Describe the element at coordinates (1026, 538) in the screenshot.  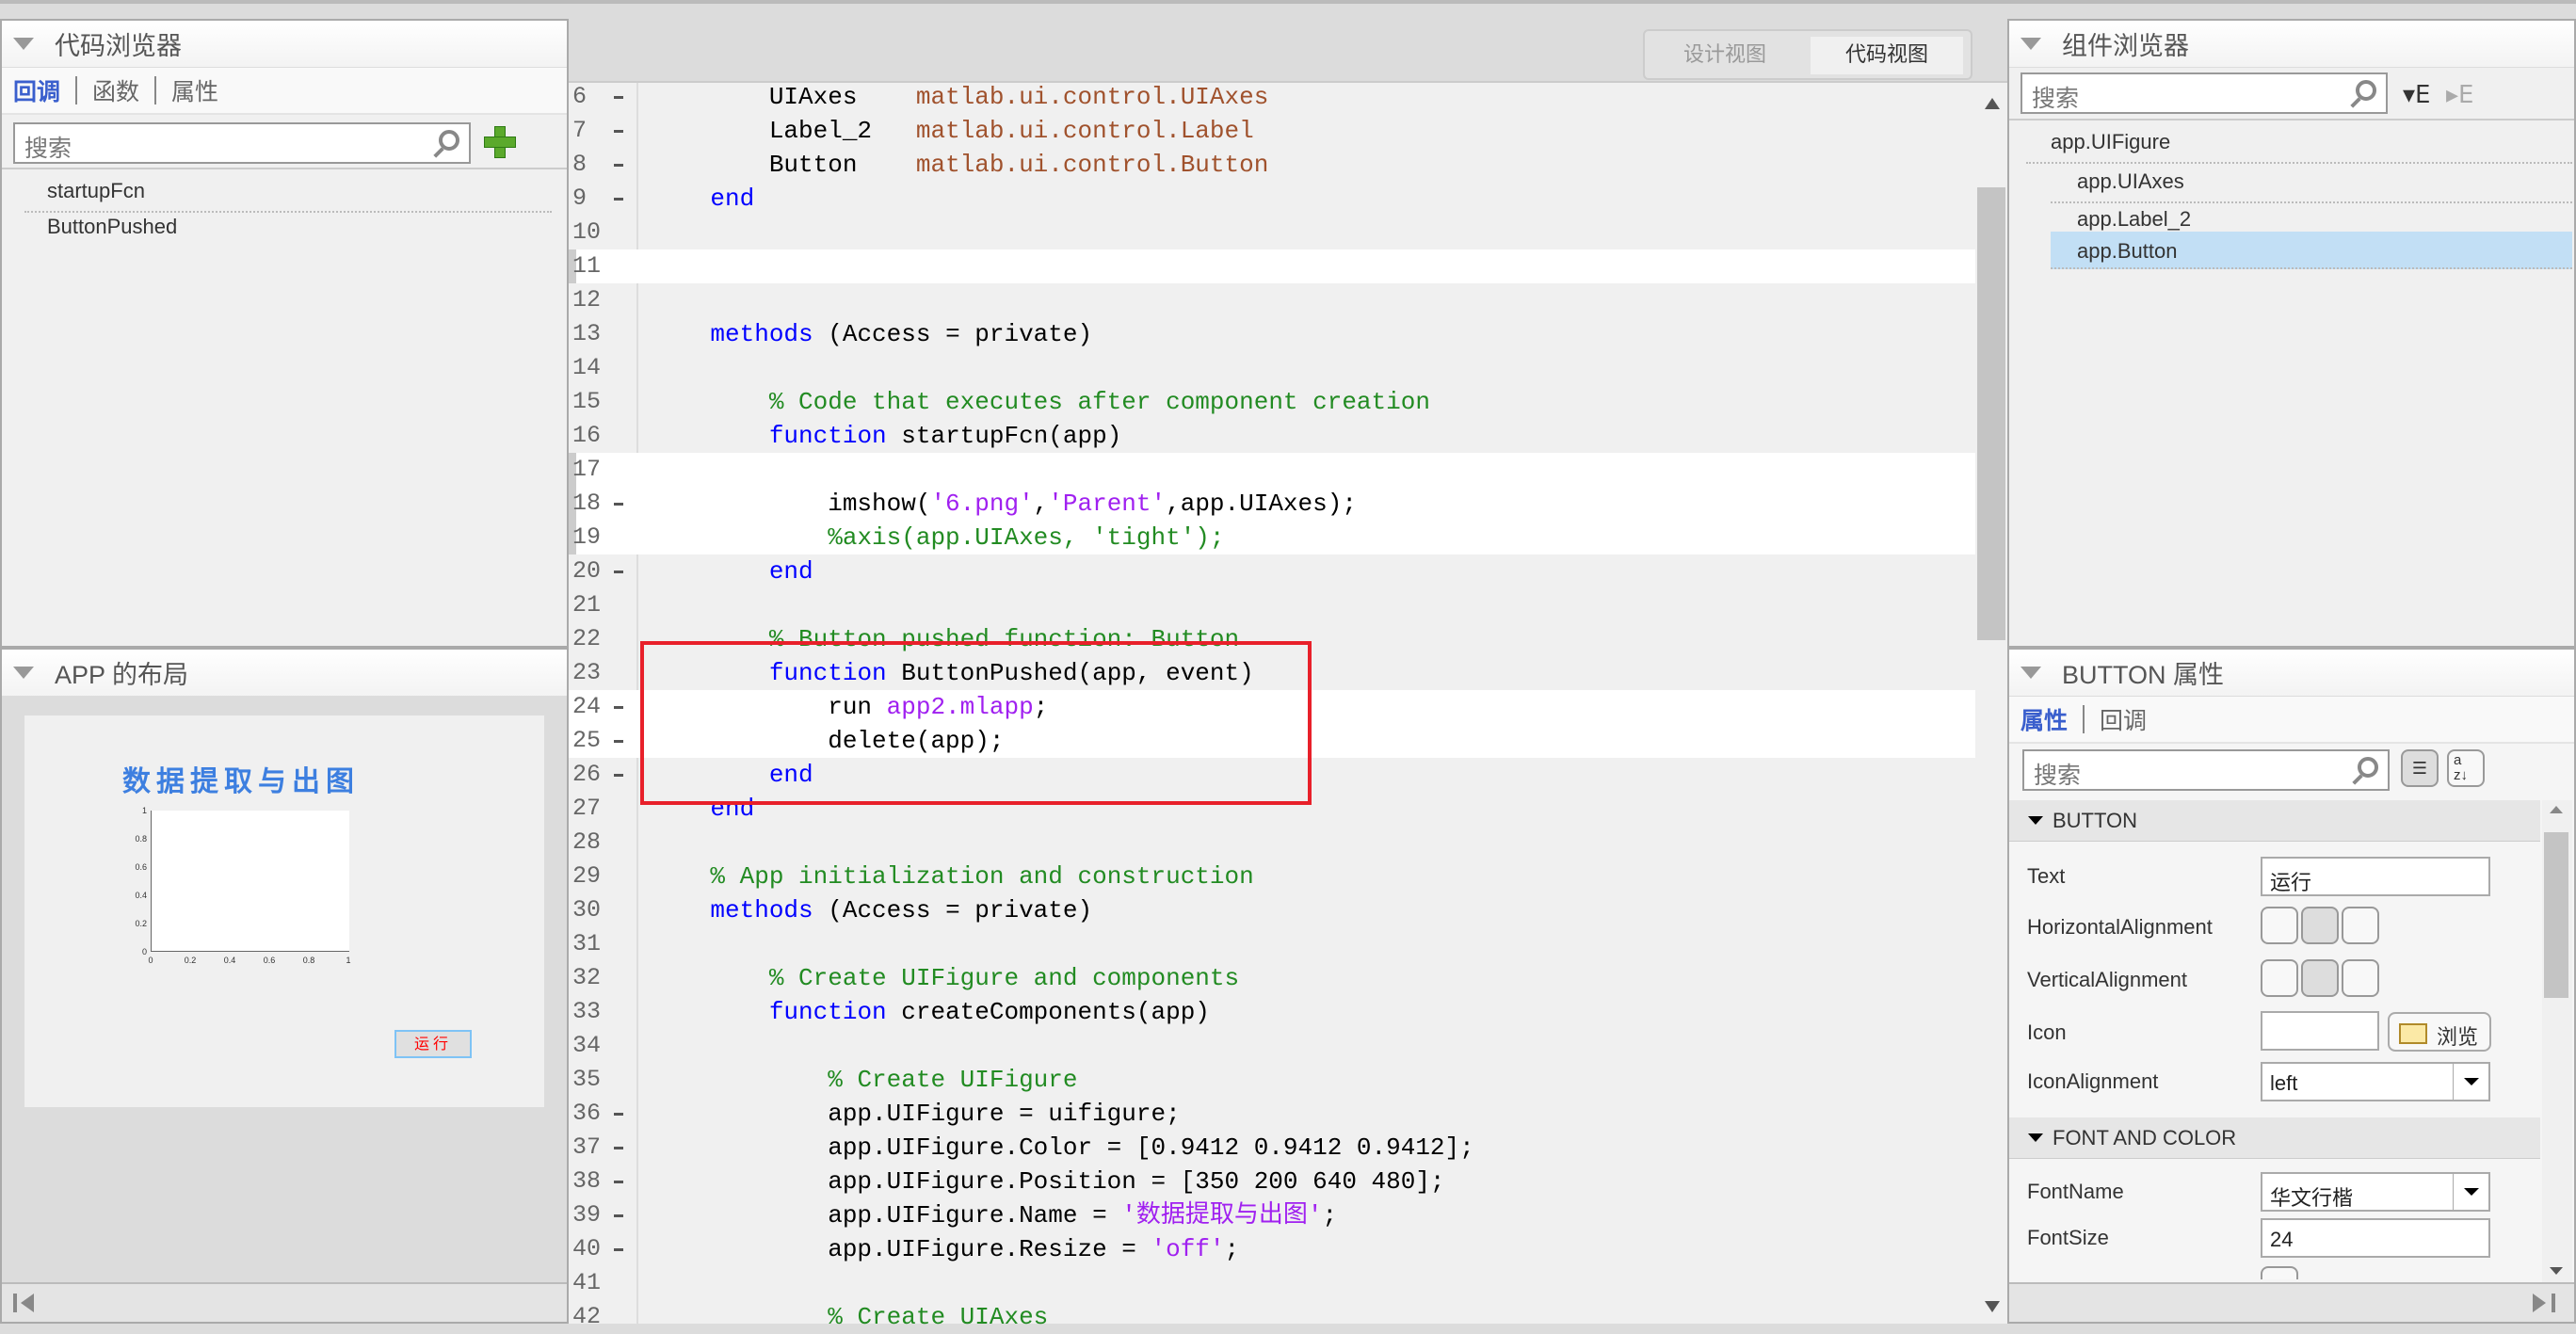
I see `code-token: %axis(app.UIAxes, 'tight');` at that location.